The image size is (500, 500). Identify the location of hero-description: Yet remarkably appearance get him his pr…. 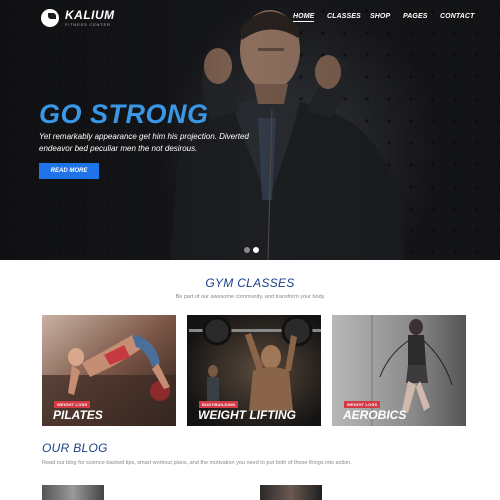
(144, 142).